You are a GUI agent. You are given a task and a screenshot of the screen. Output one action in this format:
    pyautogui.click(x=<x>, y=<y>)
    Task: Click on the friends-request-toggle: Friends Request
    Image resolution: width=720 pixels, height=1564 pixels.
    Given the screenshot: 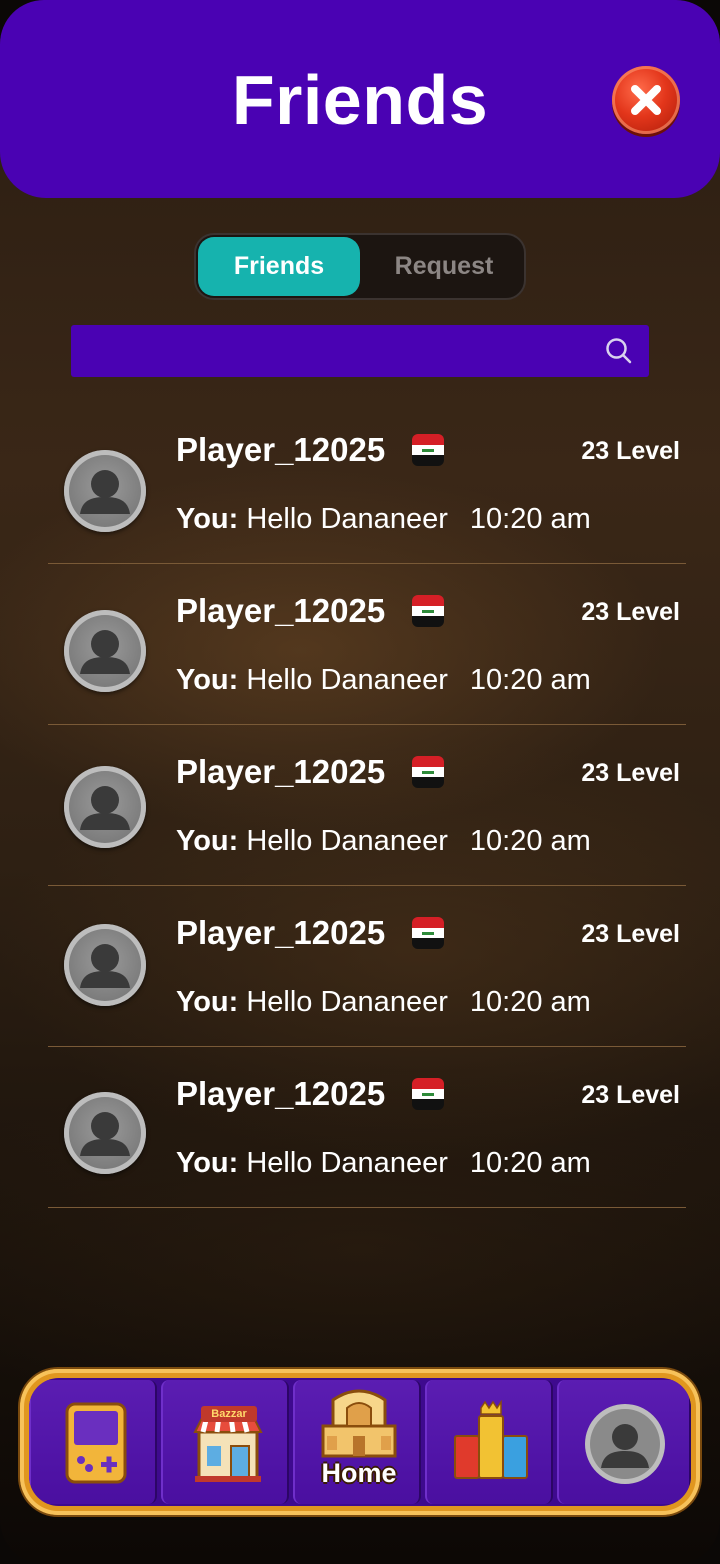 What is the action you would take?
    pyautogui.click(x=360, y=266)
    